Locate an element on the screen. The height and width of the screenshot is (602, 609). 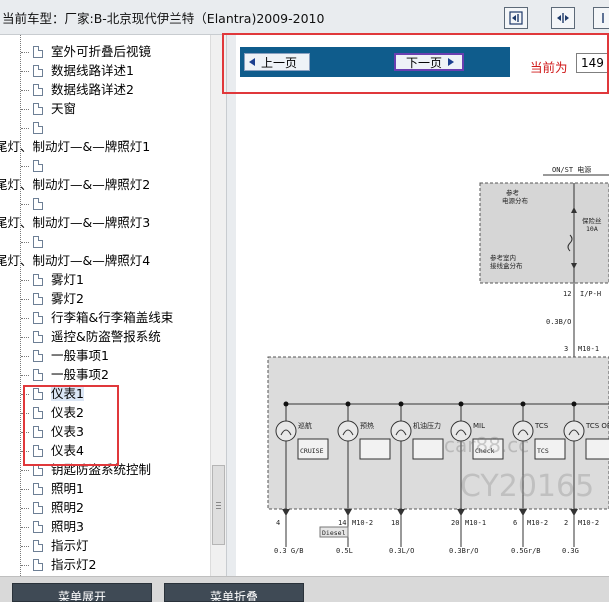
tree-item-label: 雾灯1 is located at coordinates (67, 279).